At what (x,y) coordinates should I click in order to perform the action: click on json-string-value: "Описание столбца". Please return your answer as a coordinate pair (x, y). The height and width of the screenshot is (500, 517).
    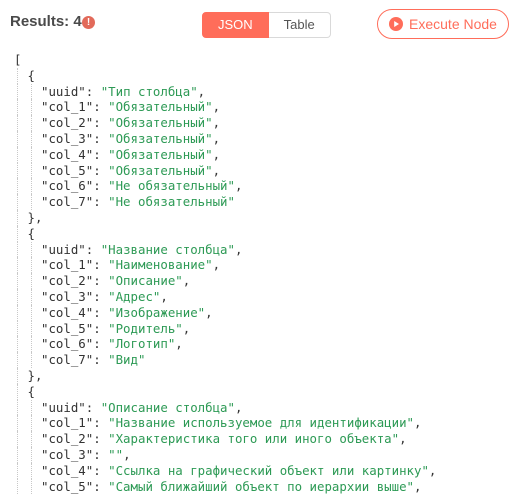
    Looking at the image, I should click on (167, 407).